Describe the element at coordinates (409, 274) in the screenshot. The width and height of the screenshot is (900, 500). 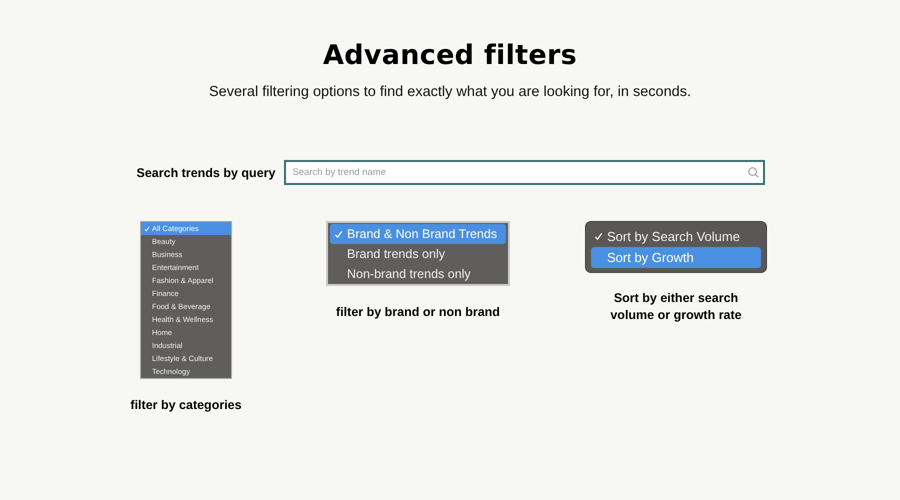
I see `item-label: Non-brand trends only` at that location.